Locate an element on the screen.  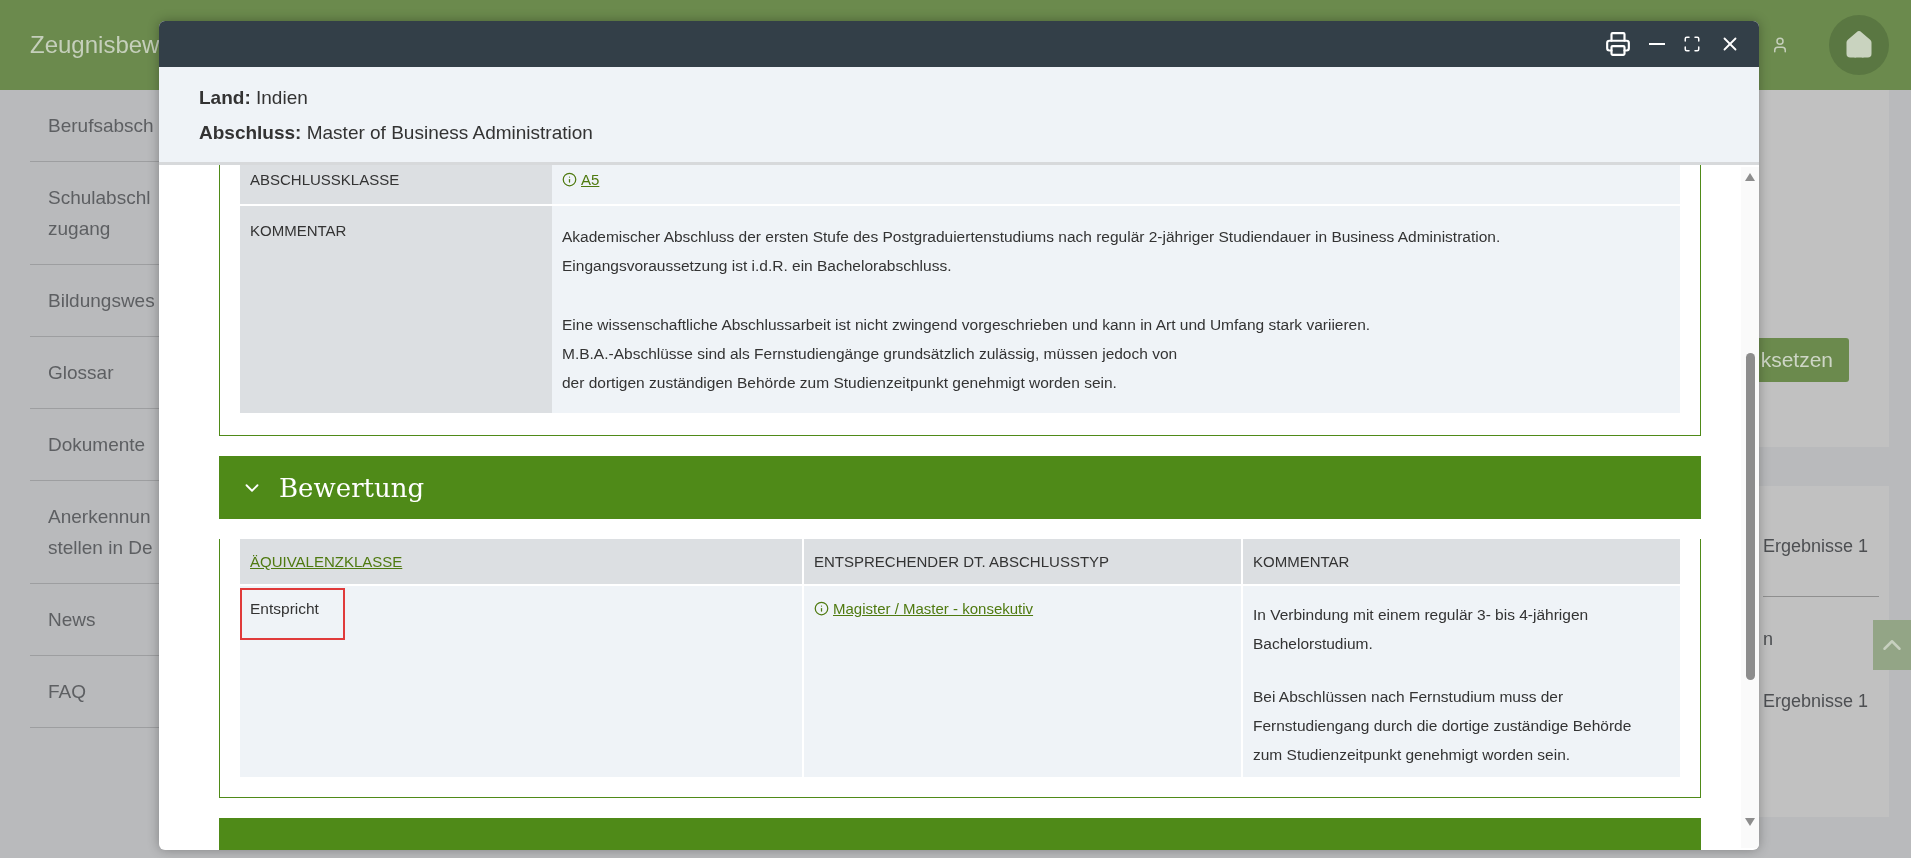
column-header: ENTSPRECHENDER DT. ABSCHLUSSTYP is located at coordinates (1022, 561).